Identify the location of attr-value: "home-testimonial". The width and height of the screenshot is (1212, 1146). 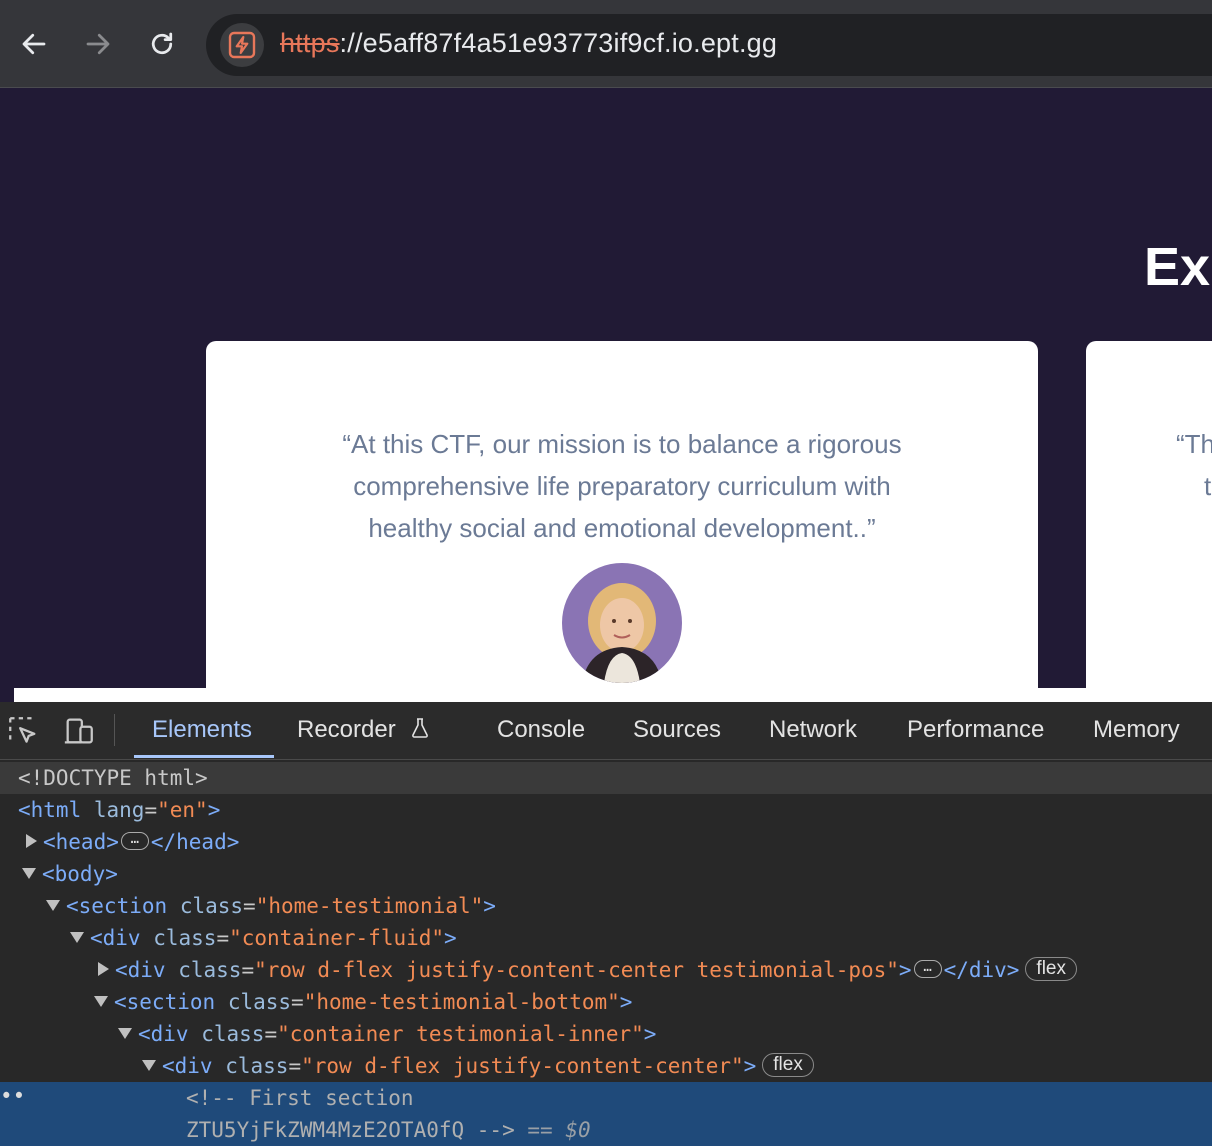
(369, 906).